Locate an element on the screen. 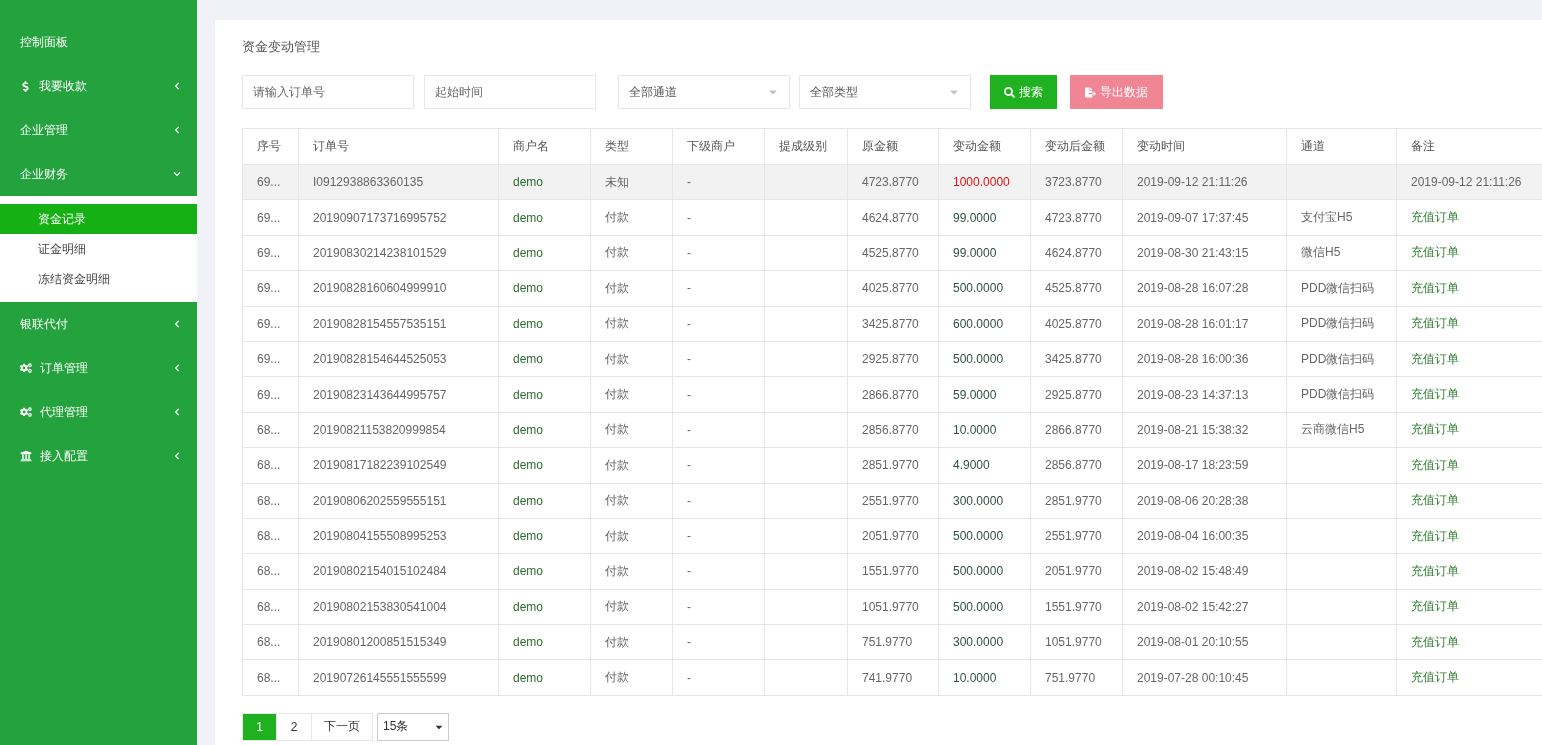  table-cell: 未知 is located at coordinates (631, 182).